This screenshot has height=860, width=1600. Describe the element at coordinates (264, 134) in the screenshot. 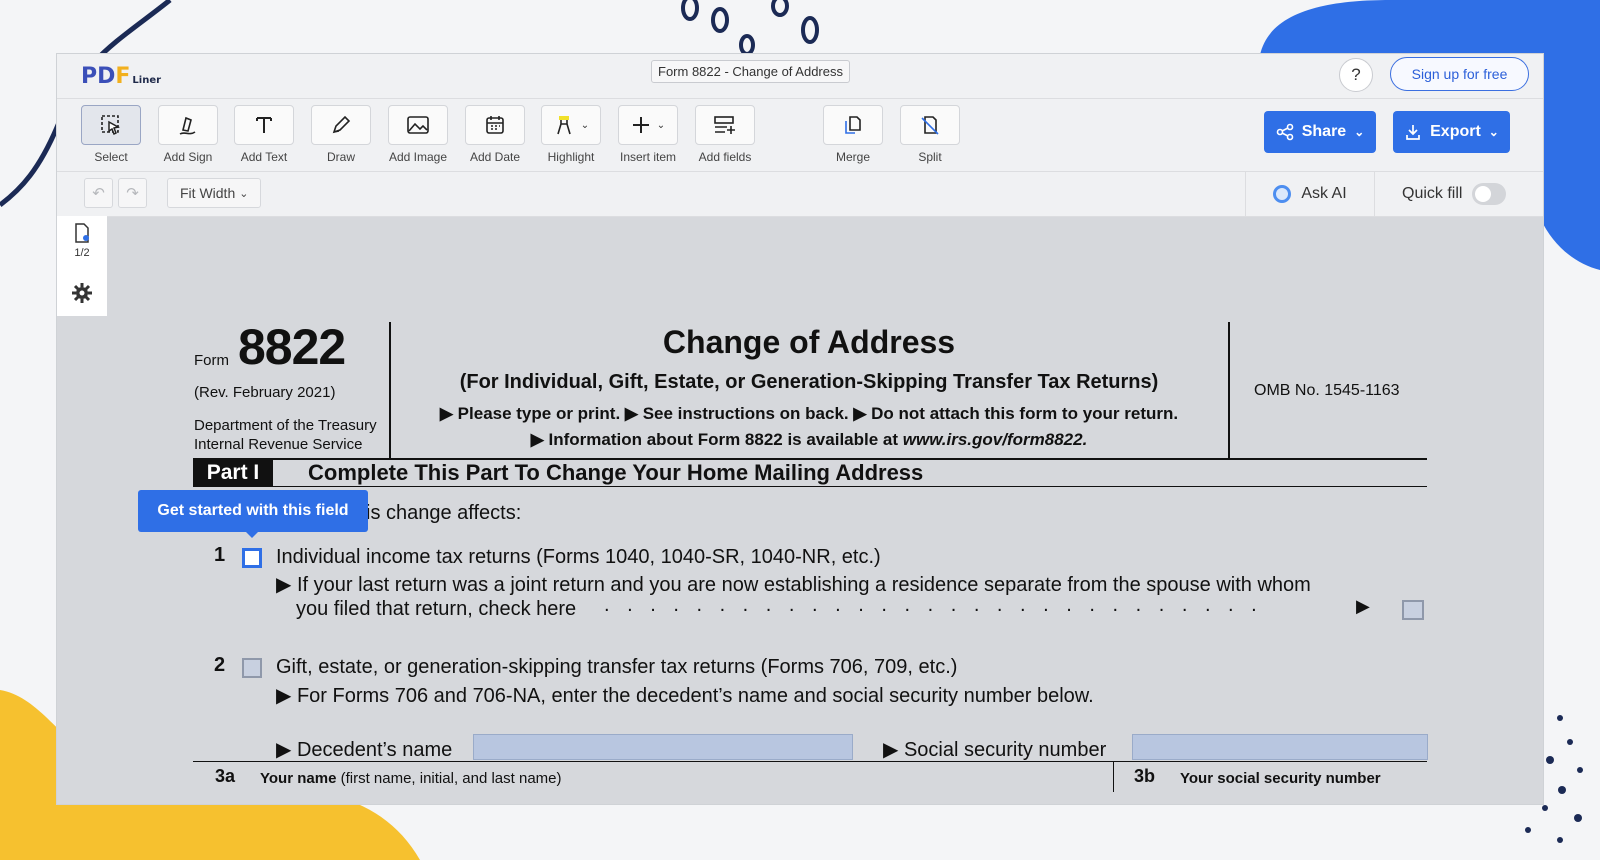

I see `tool-add-text: Add Text` at that location.